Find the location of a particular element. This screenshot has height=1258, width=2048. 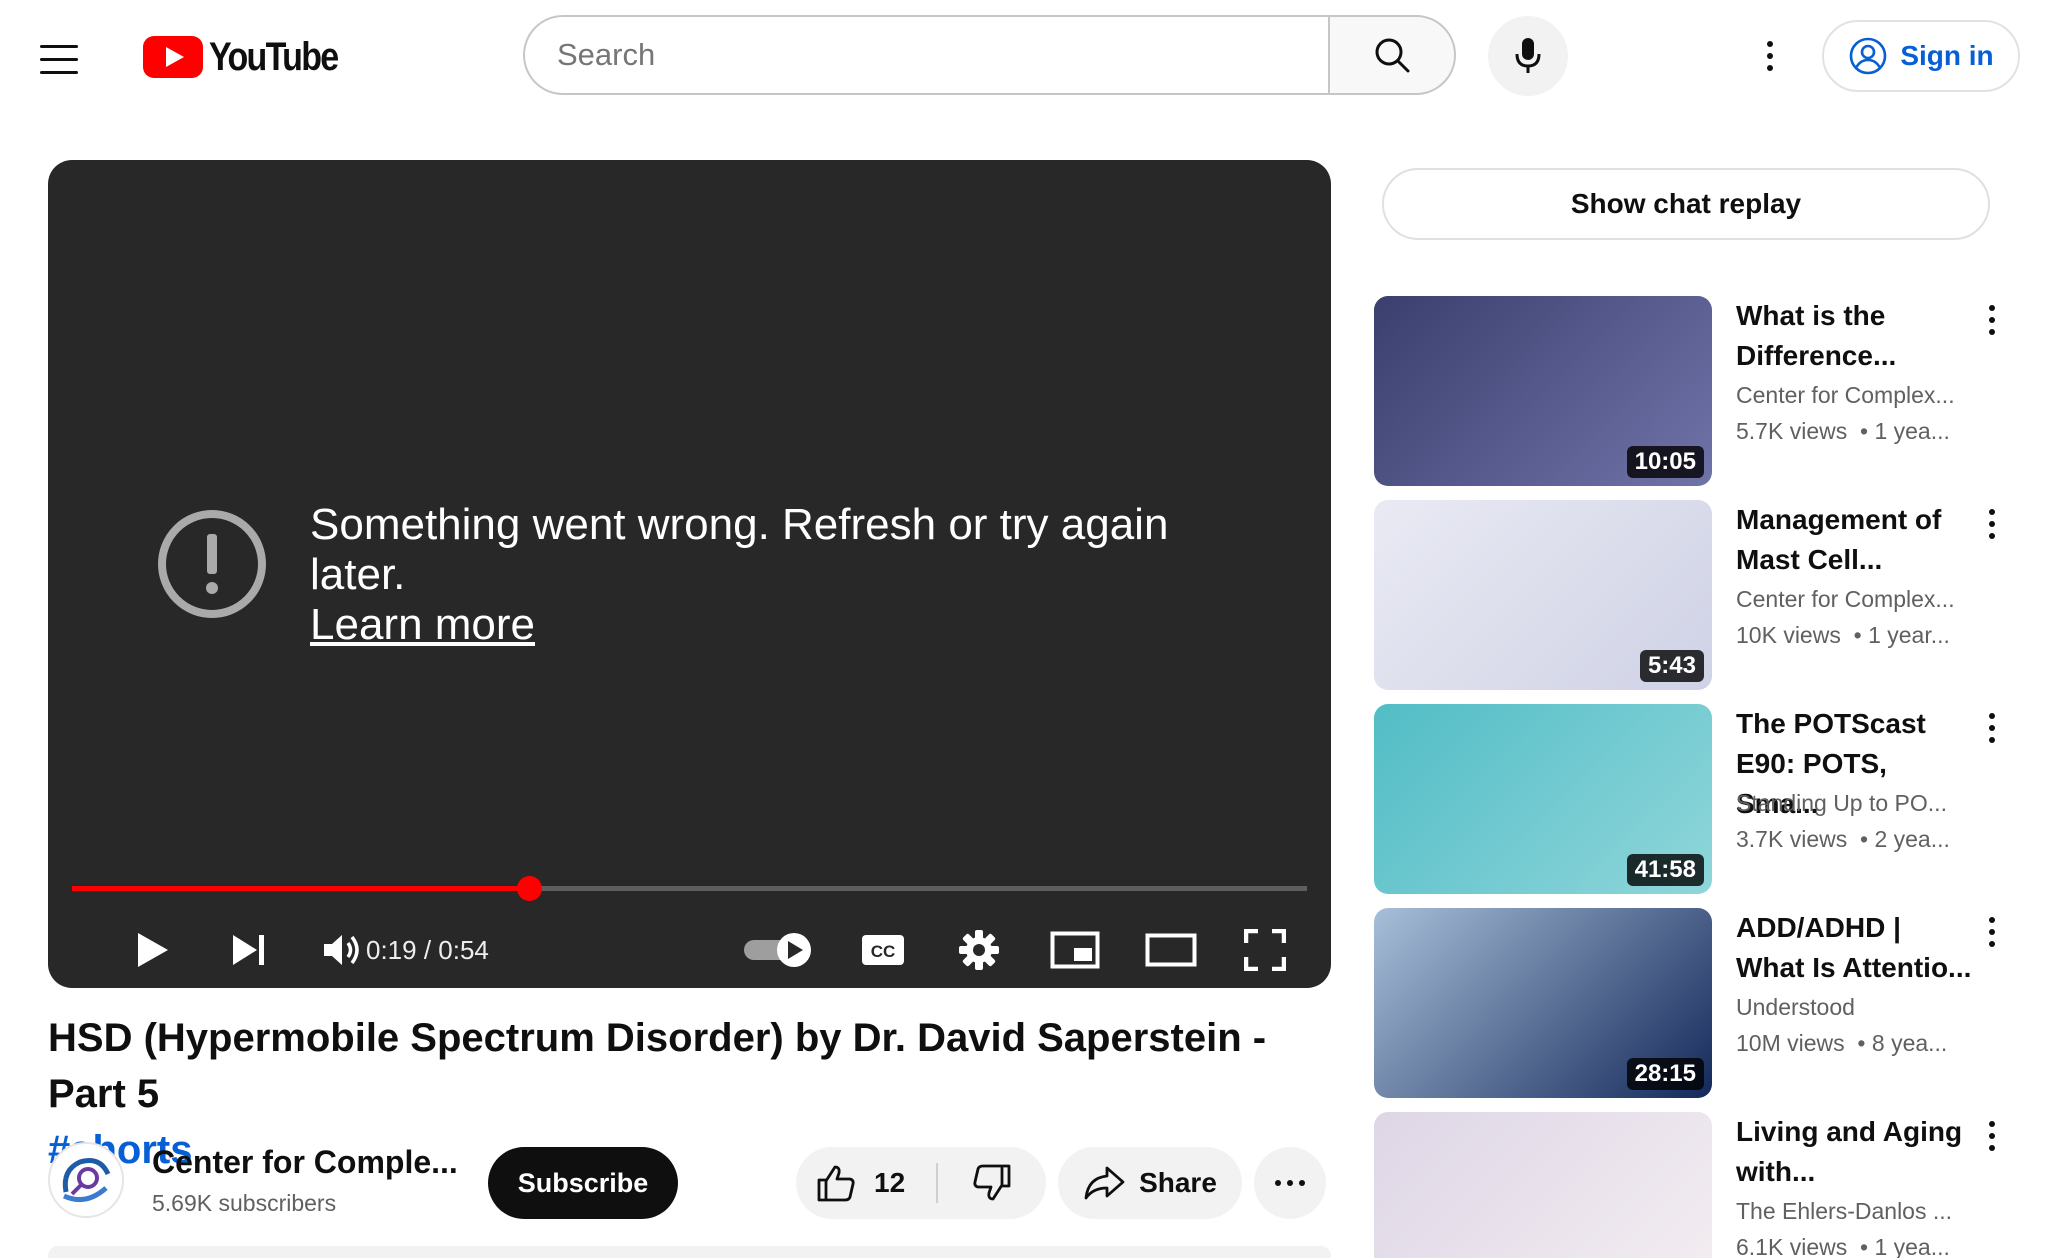

subscriber-count: 5.69K subscribers is located at coordinates (244, 1203).